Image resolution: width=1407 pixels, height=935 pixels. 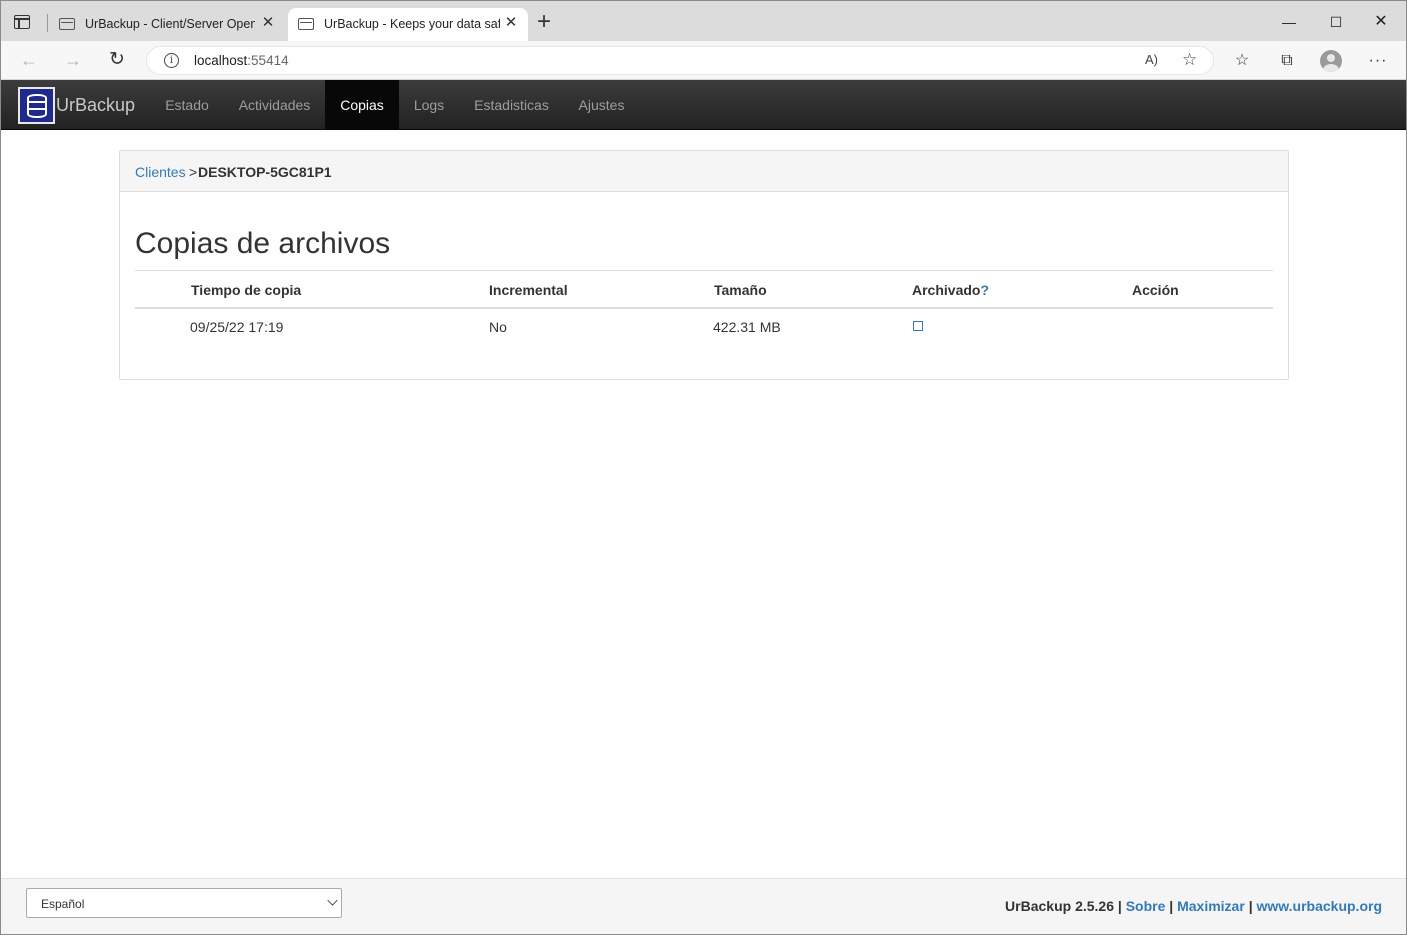 What do you see at coordinates (170, 24) in the screenshot?
I see `tab-title: UrBackup - Client/Server Open Source` at bounding box center [170, 24].